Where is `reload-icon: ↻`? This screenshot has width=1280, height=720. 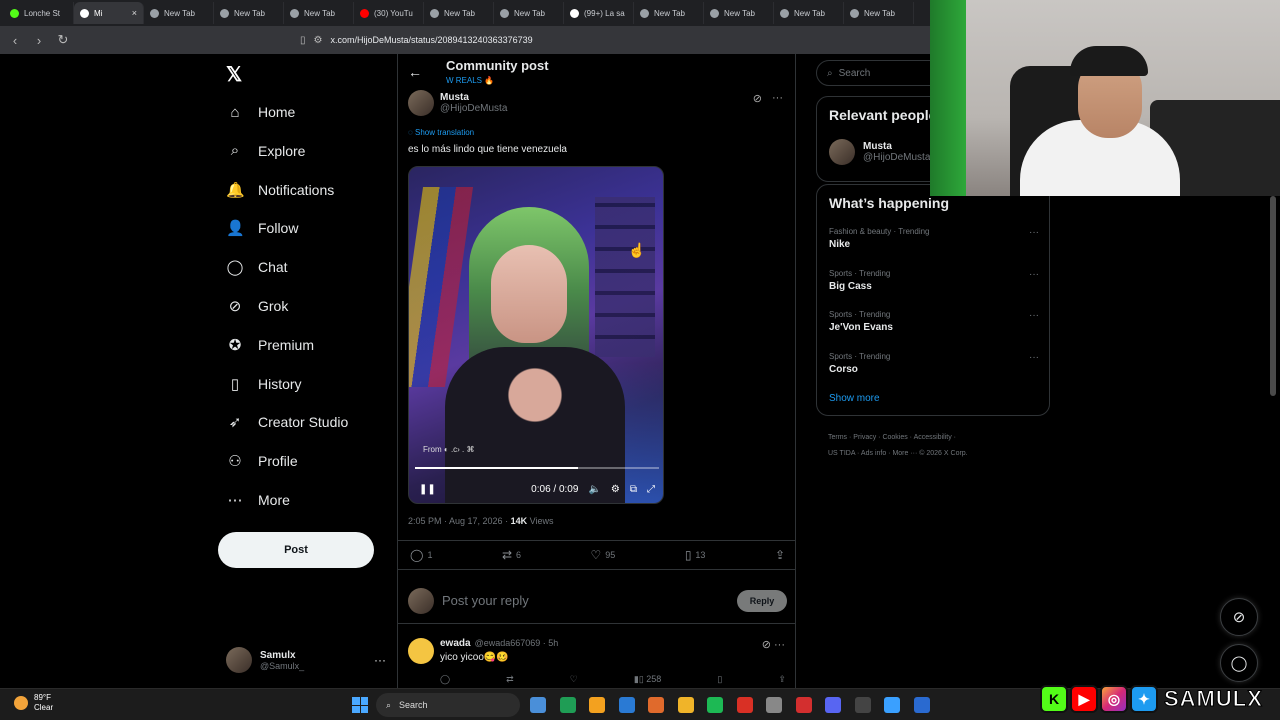
reload-icon: ↻ is located at coordinates (63, 40).